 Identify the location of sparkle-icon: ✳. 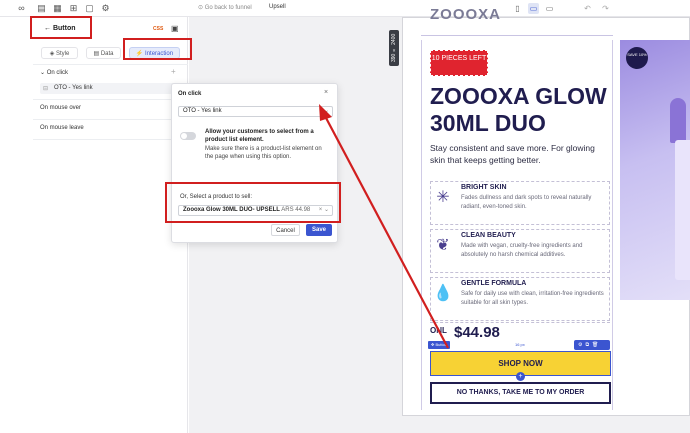
(443, 197).